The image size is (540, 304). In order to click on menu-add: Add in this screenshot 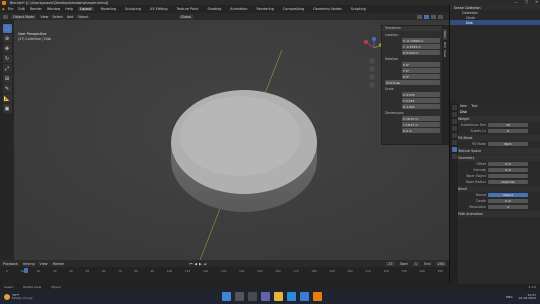, I will do `click(70, 17)`.